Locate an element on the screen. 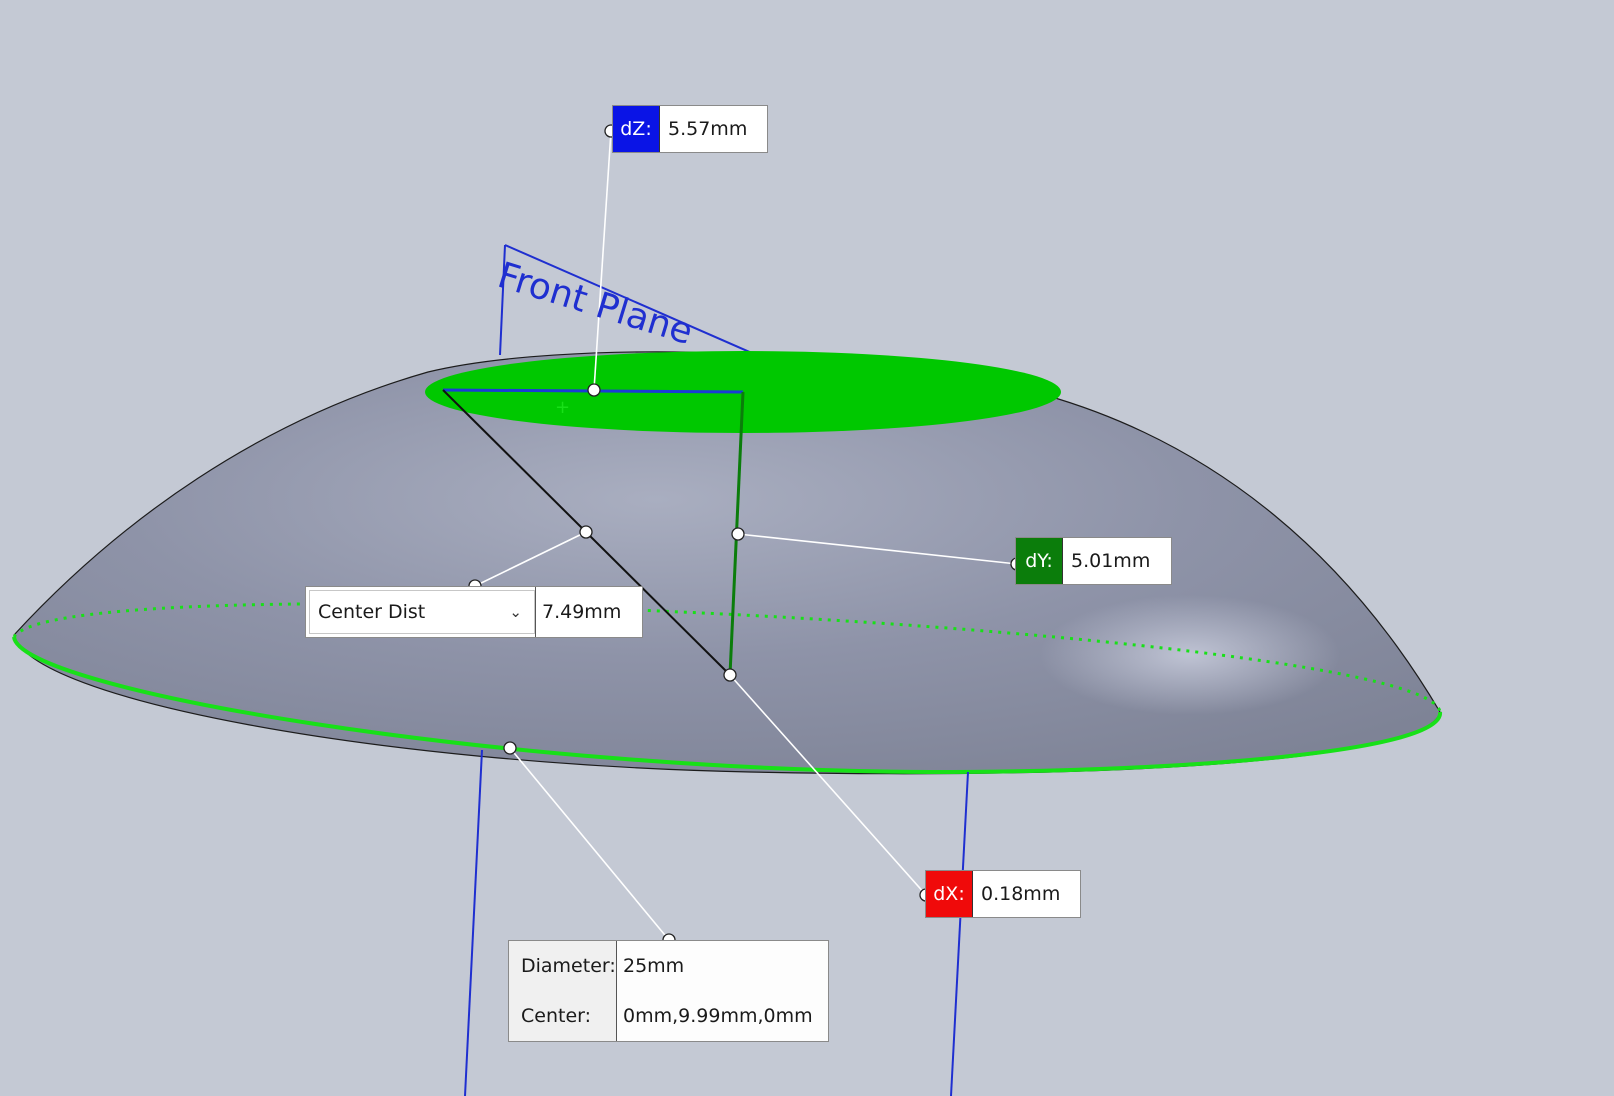 This screenshot has height=1096, width=1614. dy-callout: dY: 5.01mm is located at coordinates (1093, 561).